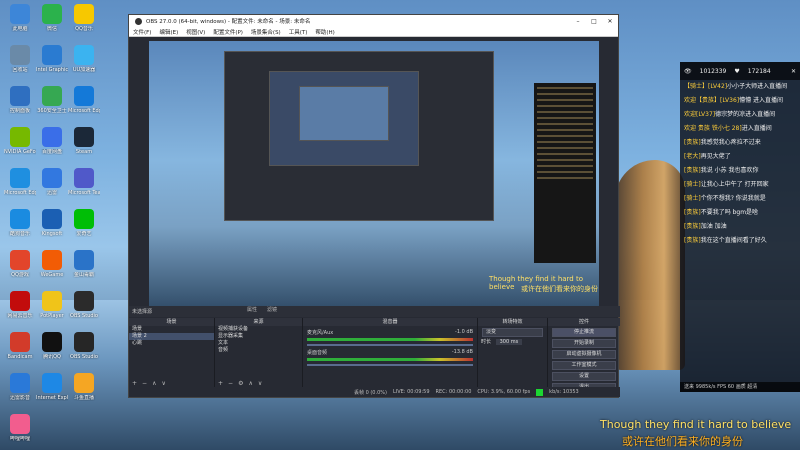 Image resolution: width=800 pixels, height=450 pixels. What do you see at coordinates (272, 309) in the screenshot?
I see `tab-filters: 滤镜` at bounding box center [272, 309].